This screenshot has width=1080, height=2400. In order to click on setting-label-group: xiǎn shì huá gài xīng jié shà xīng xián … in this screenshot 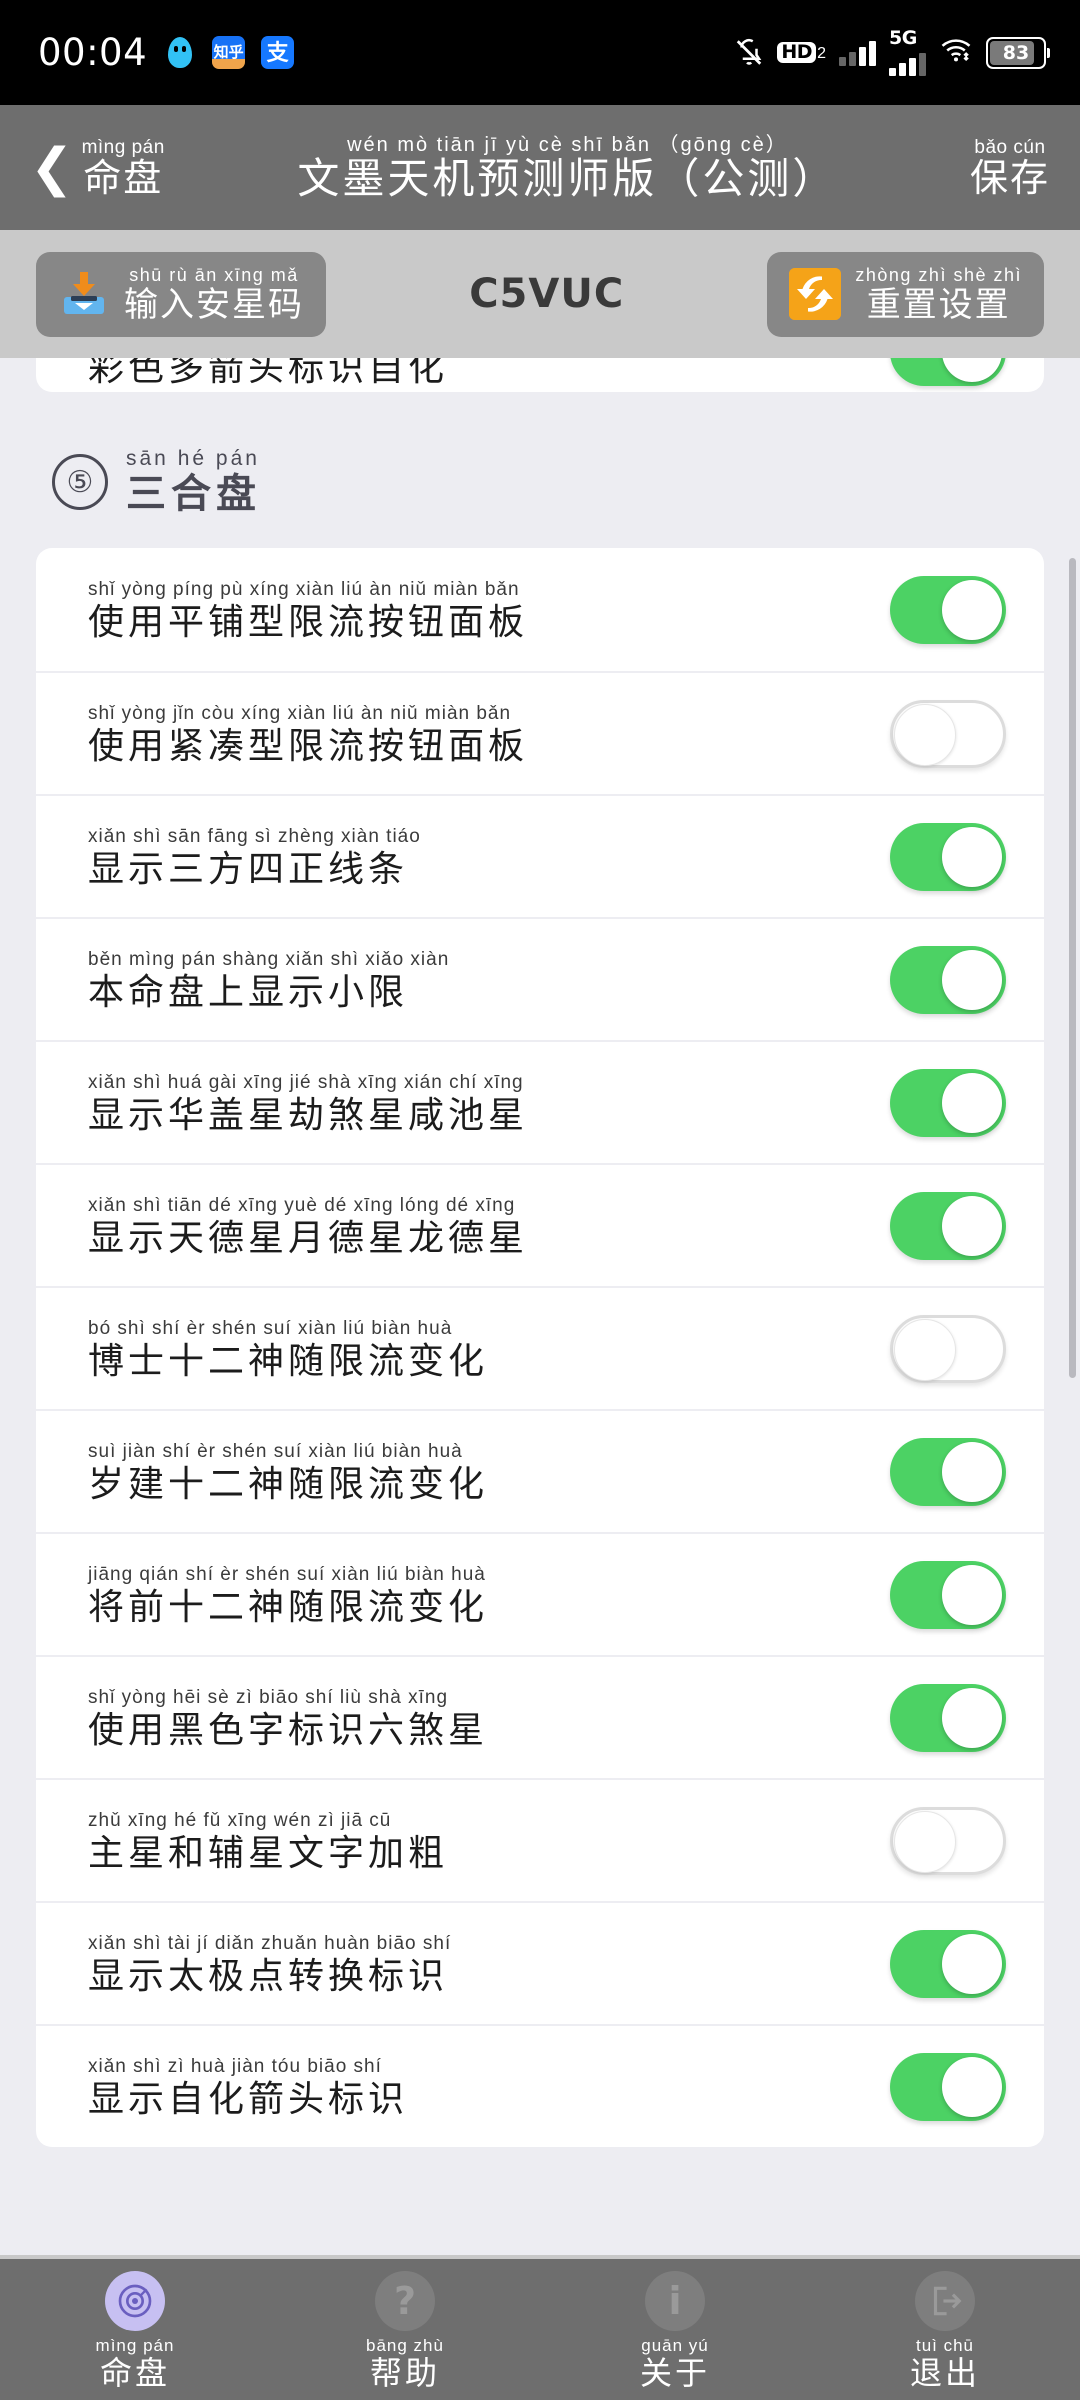, I will do `click(308, 1103)`.